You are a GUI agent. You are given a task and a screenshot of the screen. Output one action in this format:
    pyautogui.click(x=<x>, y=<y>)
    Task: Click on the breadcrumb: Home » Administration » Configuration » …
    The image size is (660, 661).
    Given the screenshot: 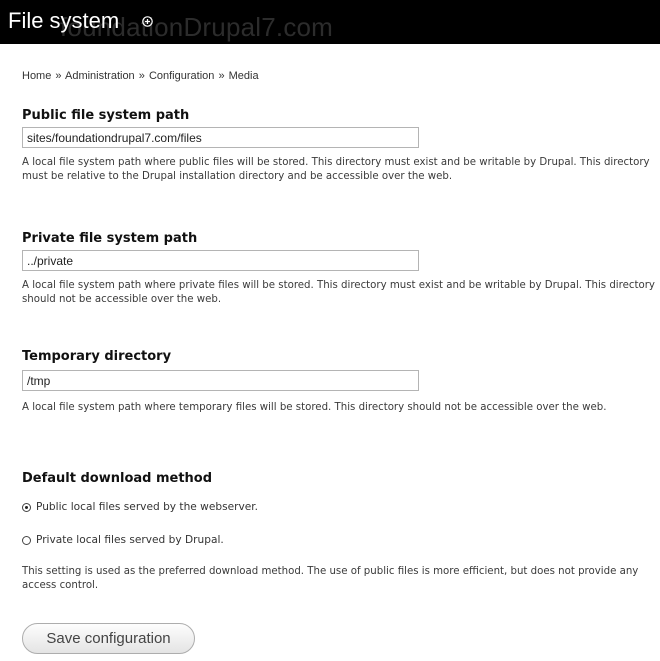 What is the action you would take?
    pyautogui.click(x=140, y=76)
    